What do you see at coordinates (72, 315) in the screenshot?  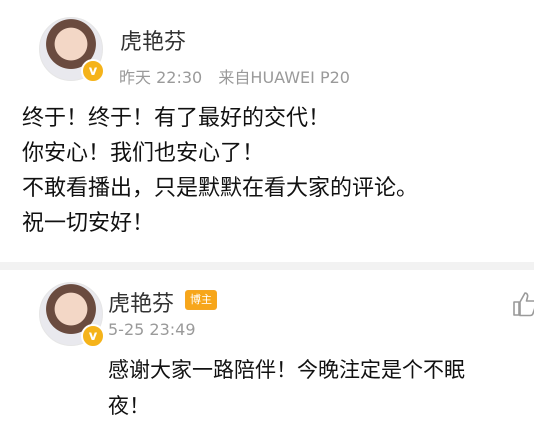 I see `comment-author-avatar: v` at bounding box center [72, 315].